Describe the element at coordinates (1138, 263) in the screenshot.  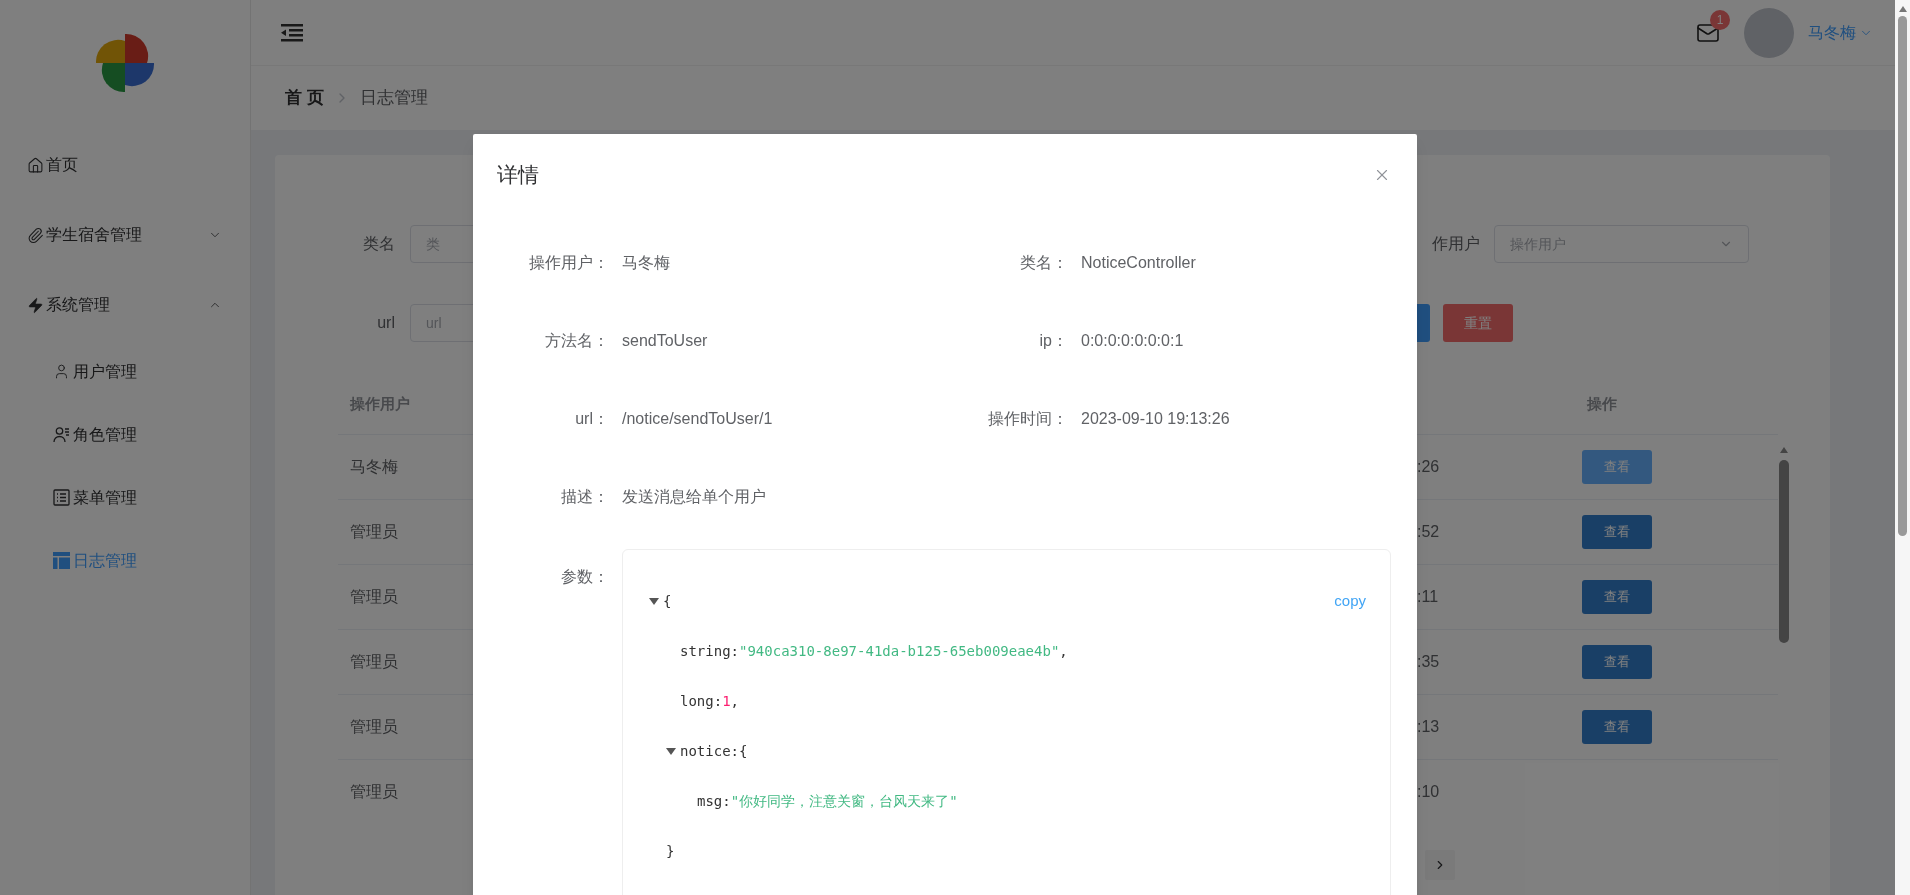
I see `field-value: NoticeController` at that location.